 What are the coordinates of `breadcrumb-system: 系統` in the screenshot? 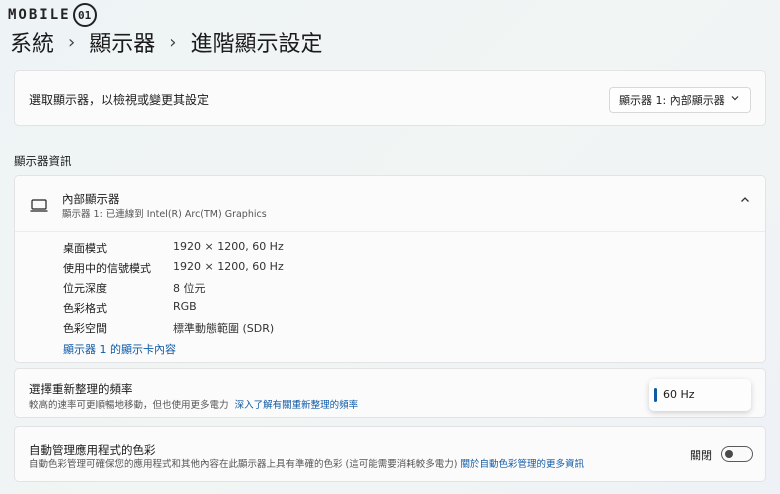 It's located at (32, 42).